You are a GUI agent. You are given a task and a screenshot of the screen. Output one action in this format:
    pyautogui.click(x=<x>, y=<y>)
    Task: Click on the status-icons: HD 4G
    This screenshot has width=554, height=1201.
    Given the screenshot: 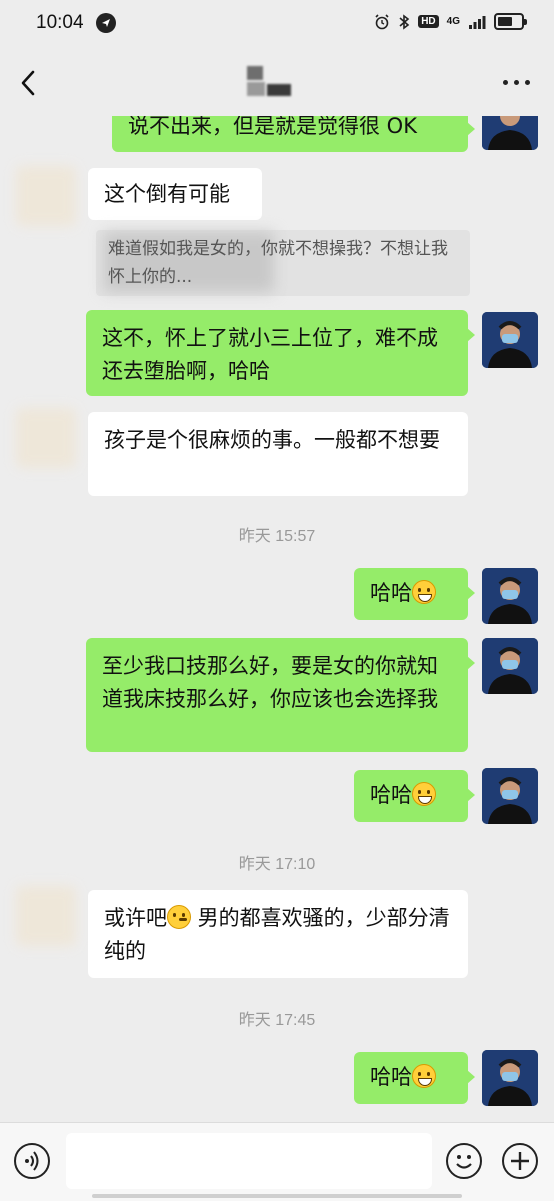 What is the action you would take?
    pyautogui.click(x=450, y=21)
    